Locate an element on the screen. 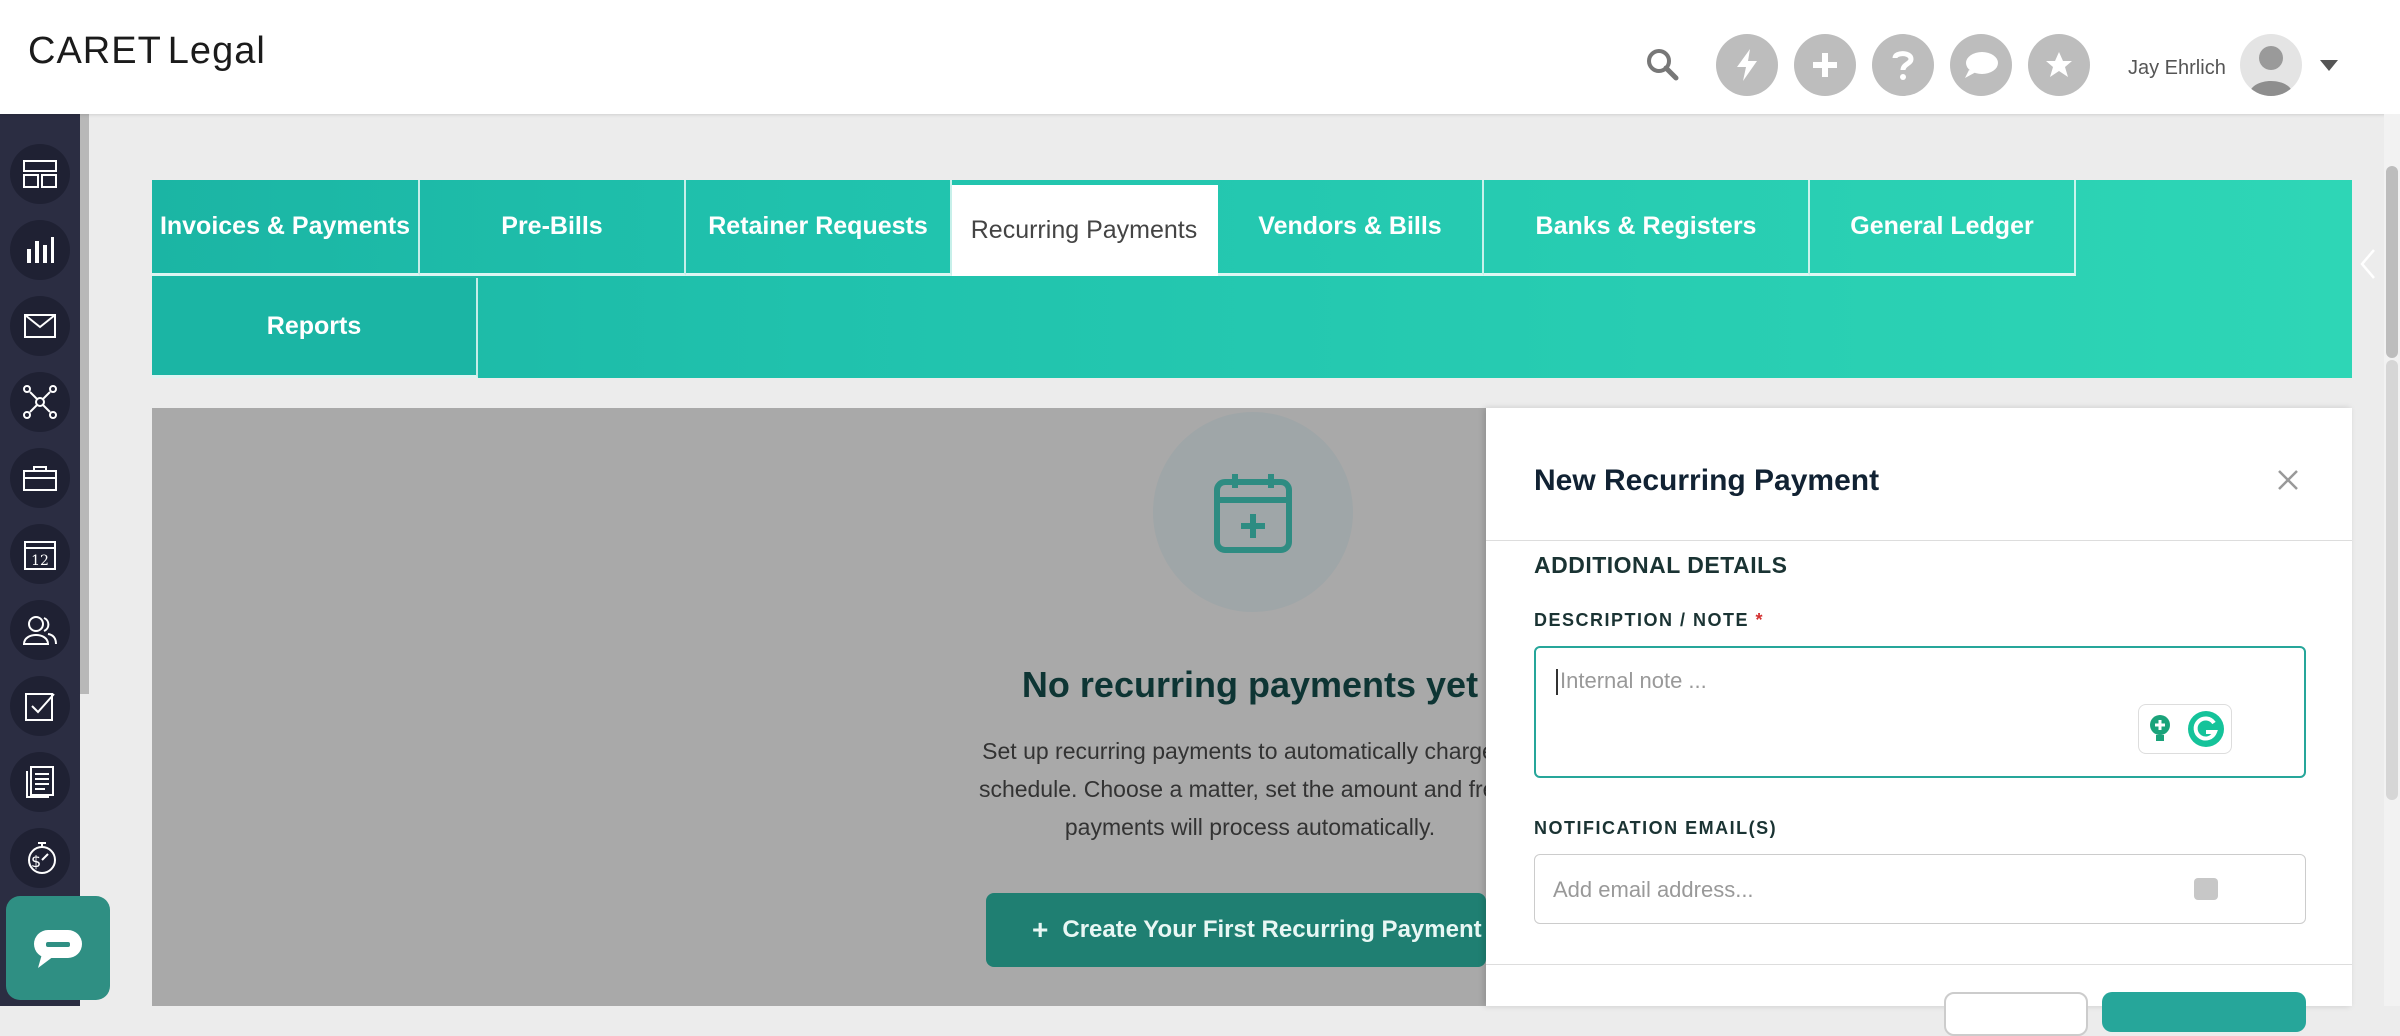  save-button is located at coordinates (2204, 1012).